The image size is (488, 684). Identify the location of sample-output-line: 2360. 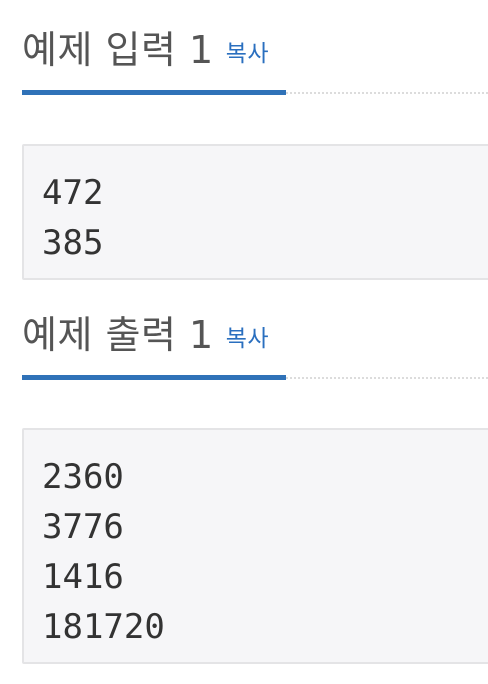
(83, 477).